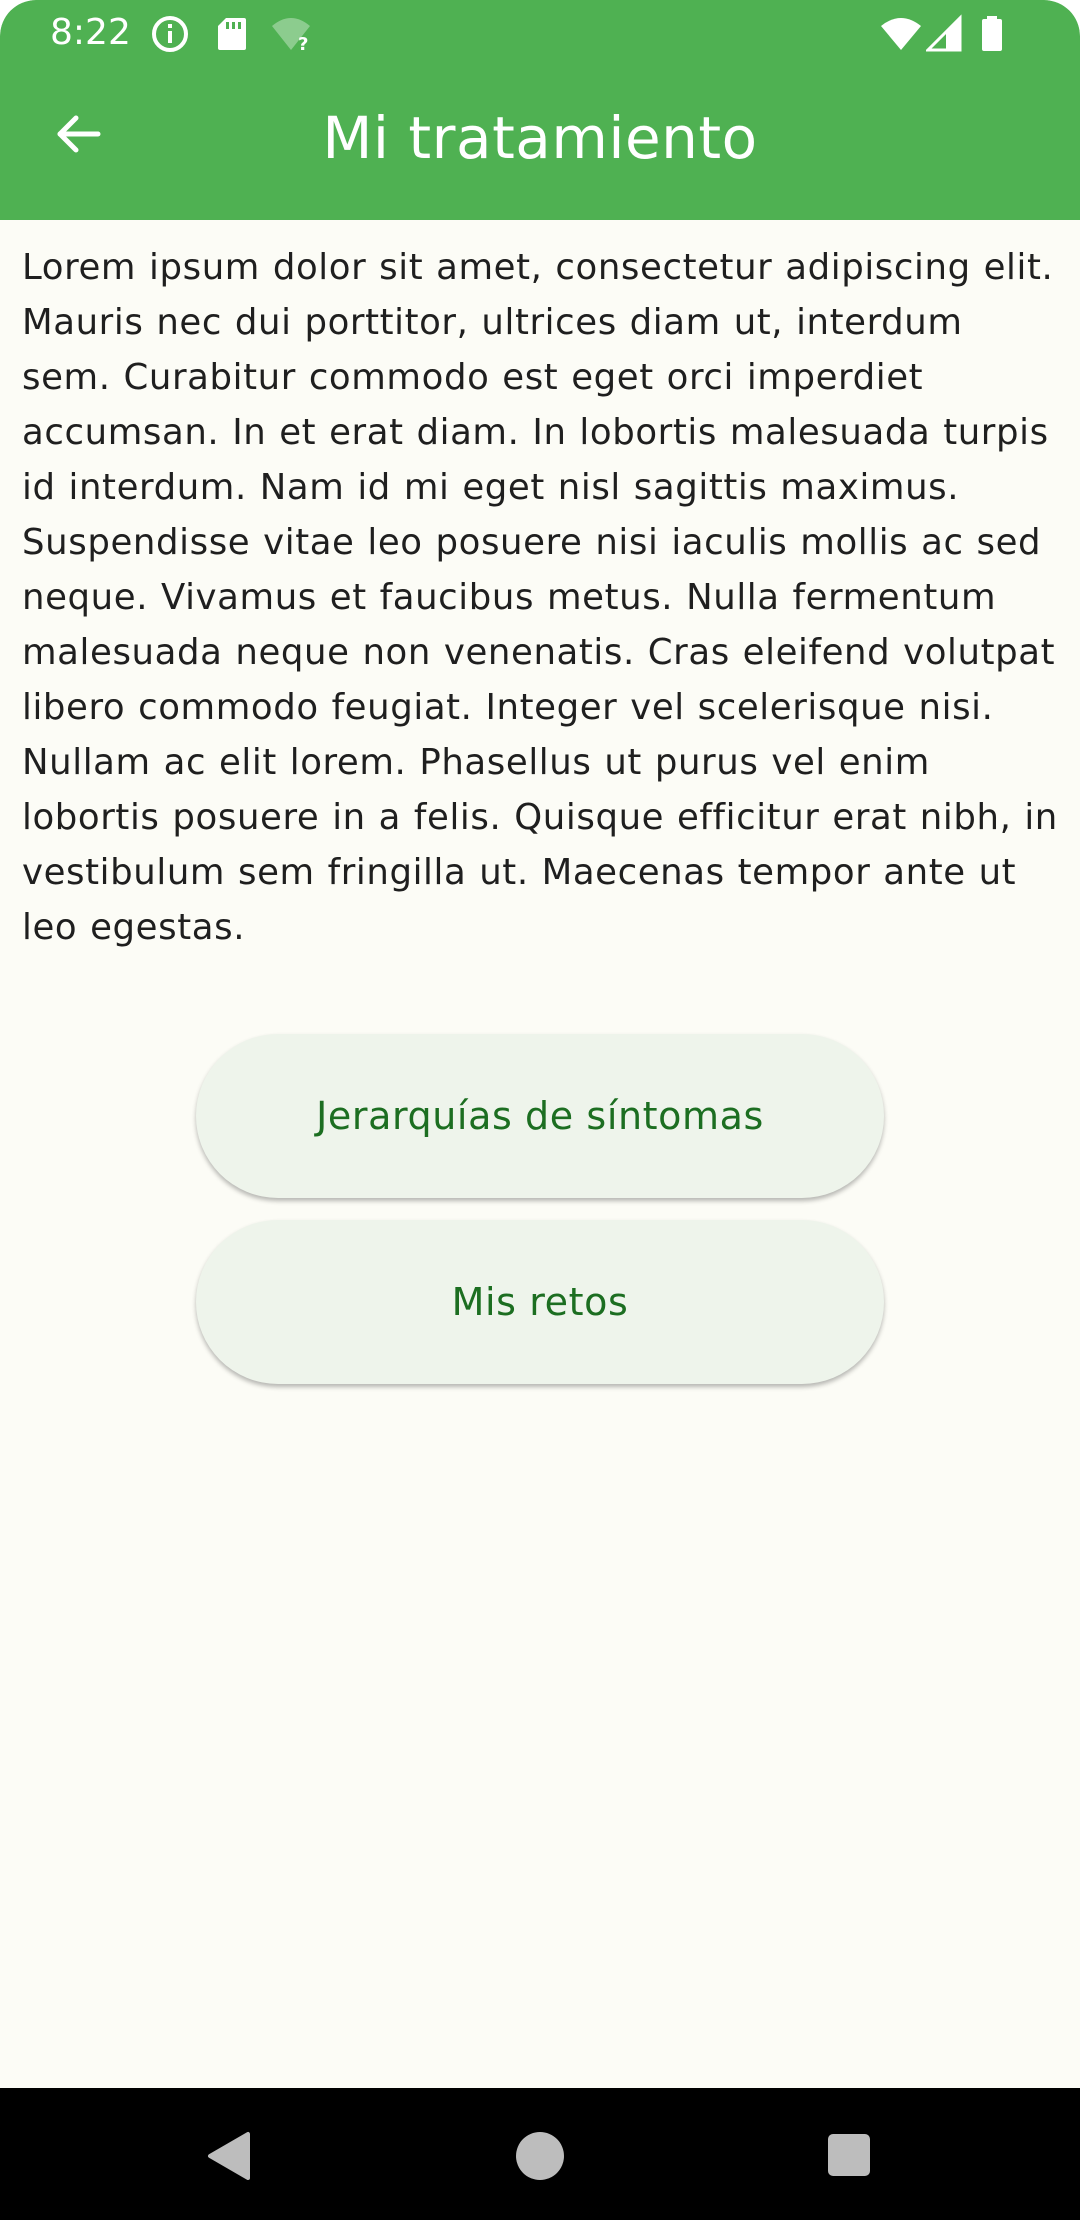  Describe the element at coordinates (90, 32) in the screenshot. I see `status-time: 8:22` at that location.